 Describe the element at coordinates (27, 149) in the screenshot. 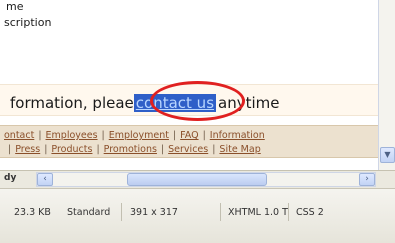

I see `nav-link-press: Press` at that location.